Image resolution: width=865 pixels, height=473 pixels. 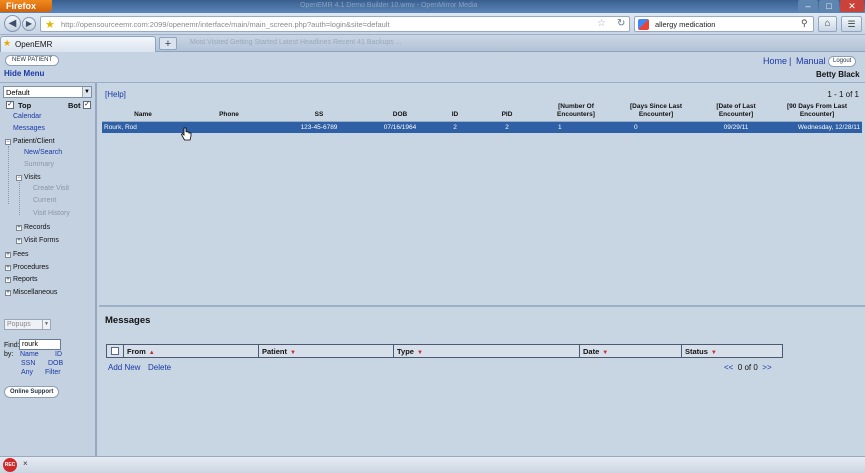 What do you see at coordinates (319, 128) in the screenshot?
I see `cell-ss: 123-45-6789` at bounding box center [319, 128].